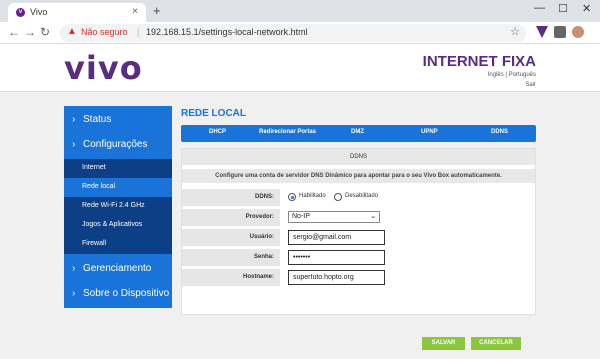  What do you see at coordinates (135, 11) in the screenshot?
I see `tab-close-icon: ×` at bounding box center [135, 11].